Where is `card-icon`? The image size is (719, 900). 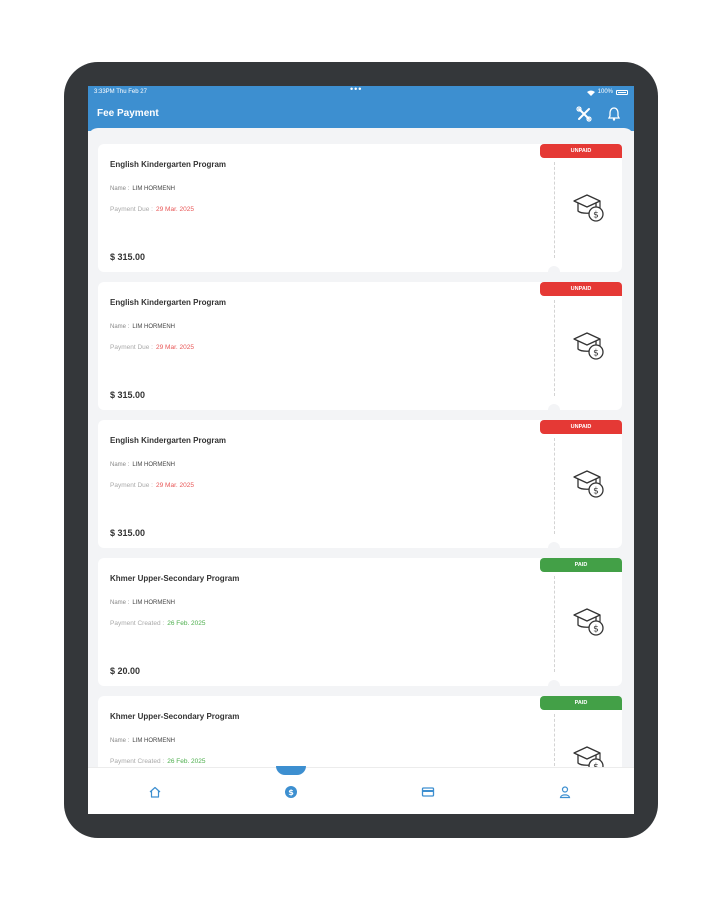
card-icon is located at coordinates (428, 792).